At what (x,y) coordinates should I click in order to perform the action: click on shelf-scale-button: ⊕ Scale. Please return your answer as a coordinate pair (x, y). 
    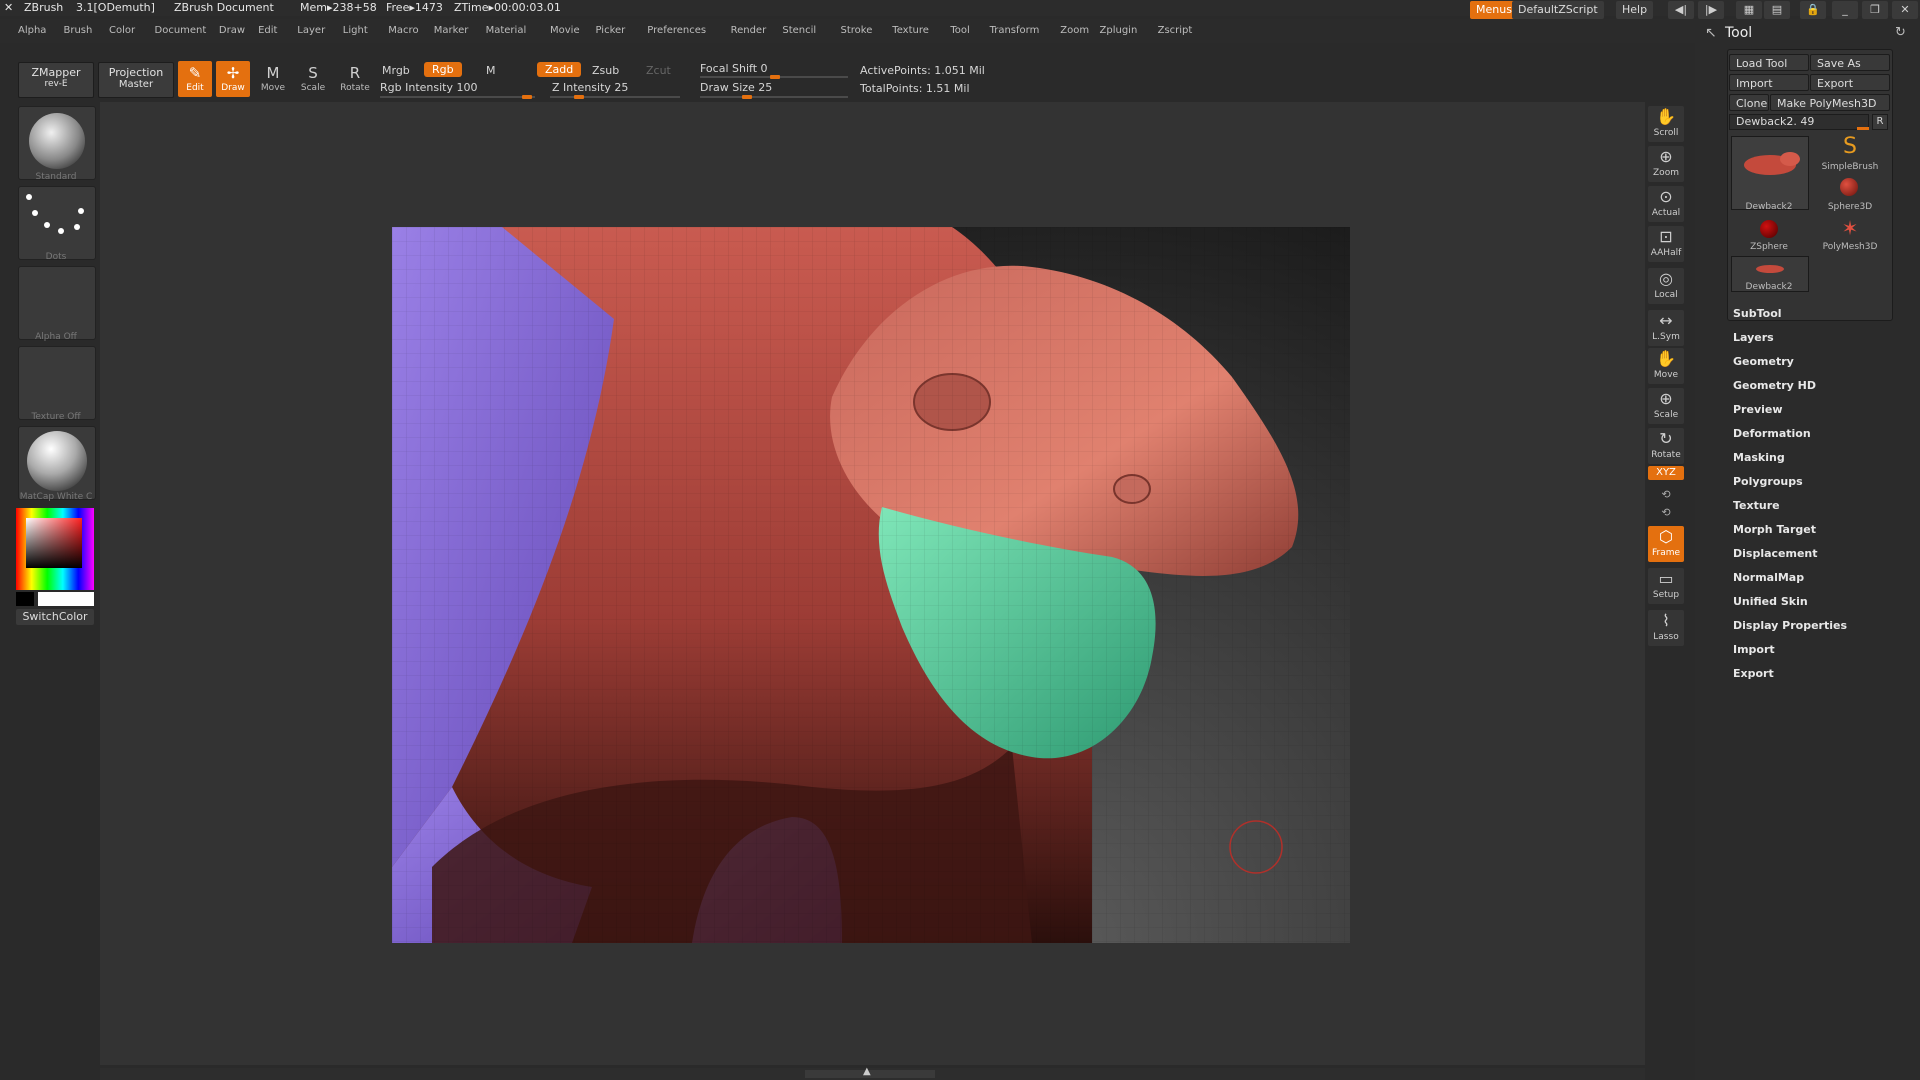
    Looking at the image, I should click on (1666, 406).